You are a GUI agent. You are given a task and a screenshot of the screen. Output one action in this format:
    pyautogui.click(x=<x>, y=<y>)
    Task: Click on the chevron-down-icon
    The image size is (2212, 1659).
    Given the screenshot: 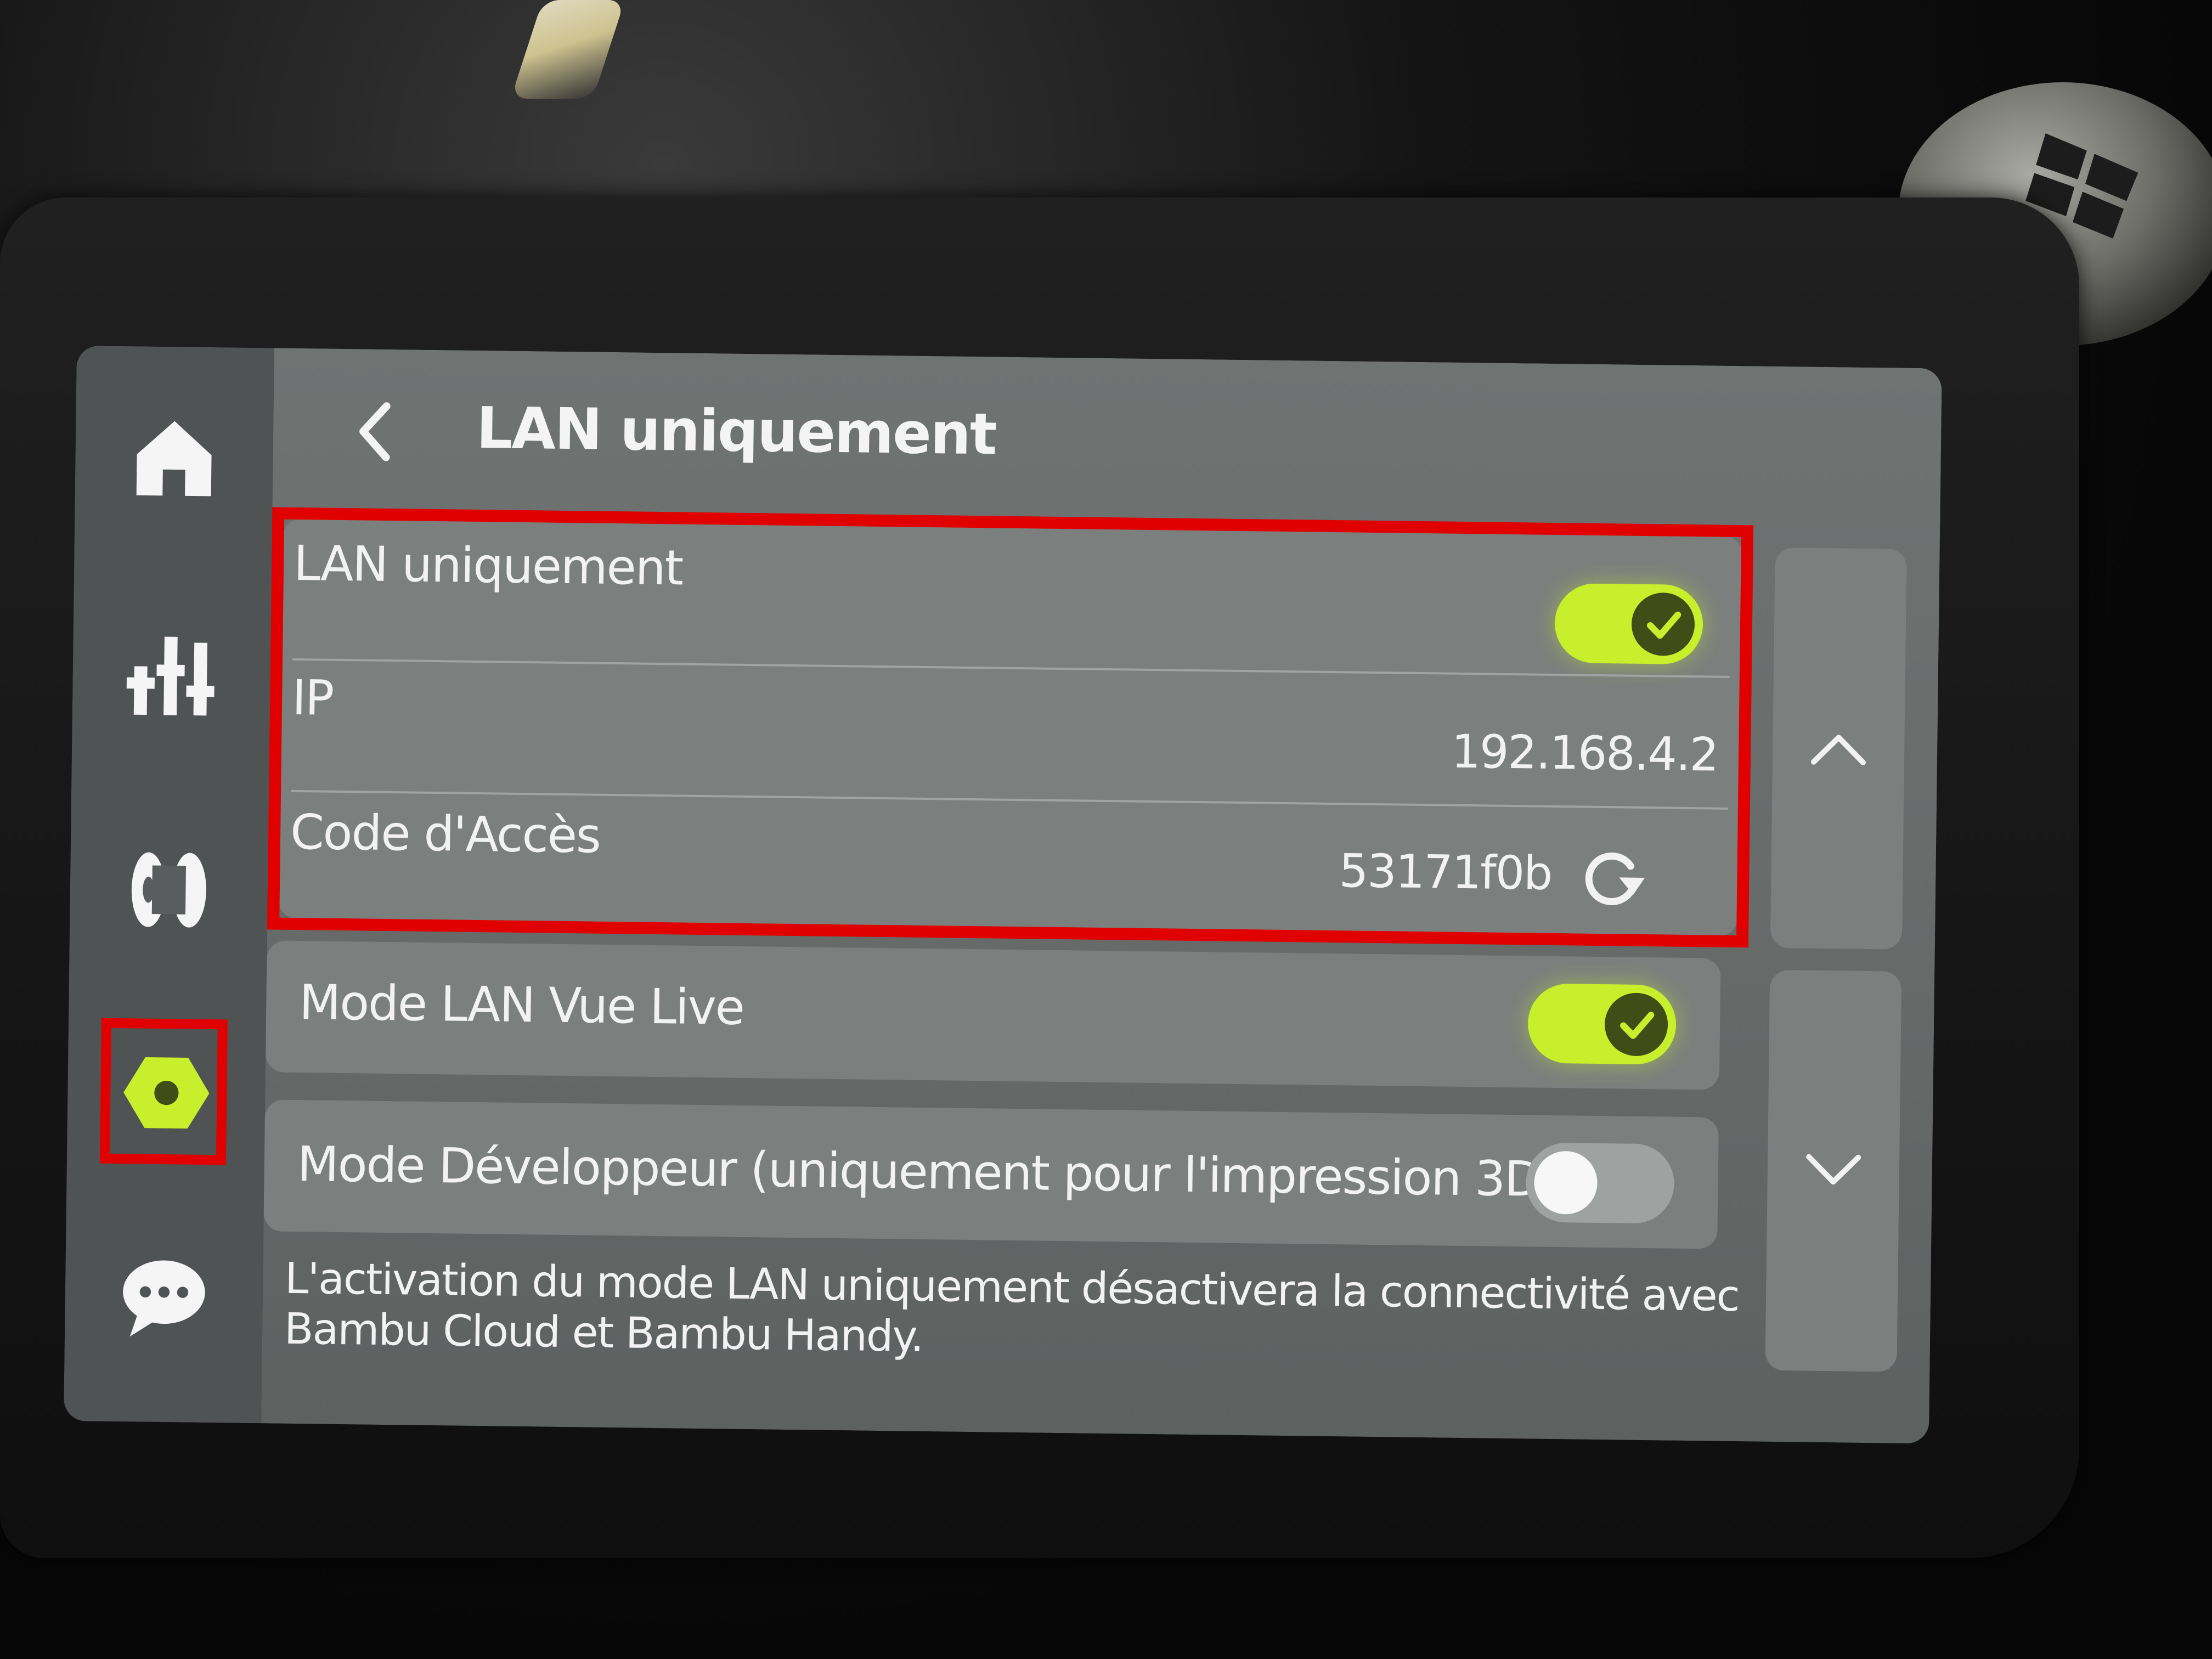 What is the action you would take?
    pyautogui.click(x=1833, y=1169)
    